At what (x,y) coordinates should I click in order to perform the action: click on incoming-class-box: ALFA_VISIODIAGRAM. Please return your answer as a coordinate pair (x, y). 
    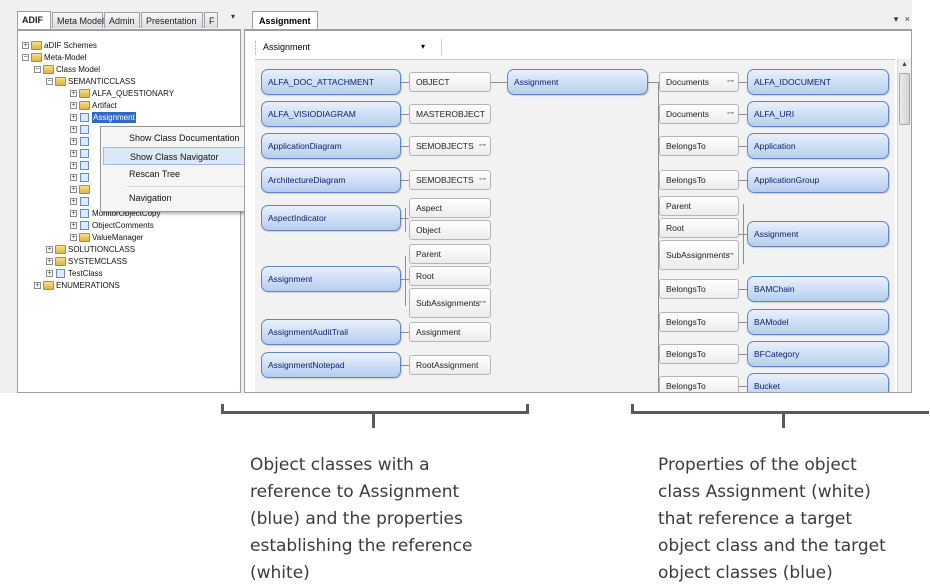
    Looking at the image, I should click on (331, 114).